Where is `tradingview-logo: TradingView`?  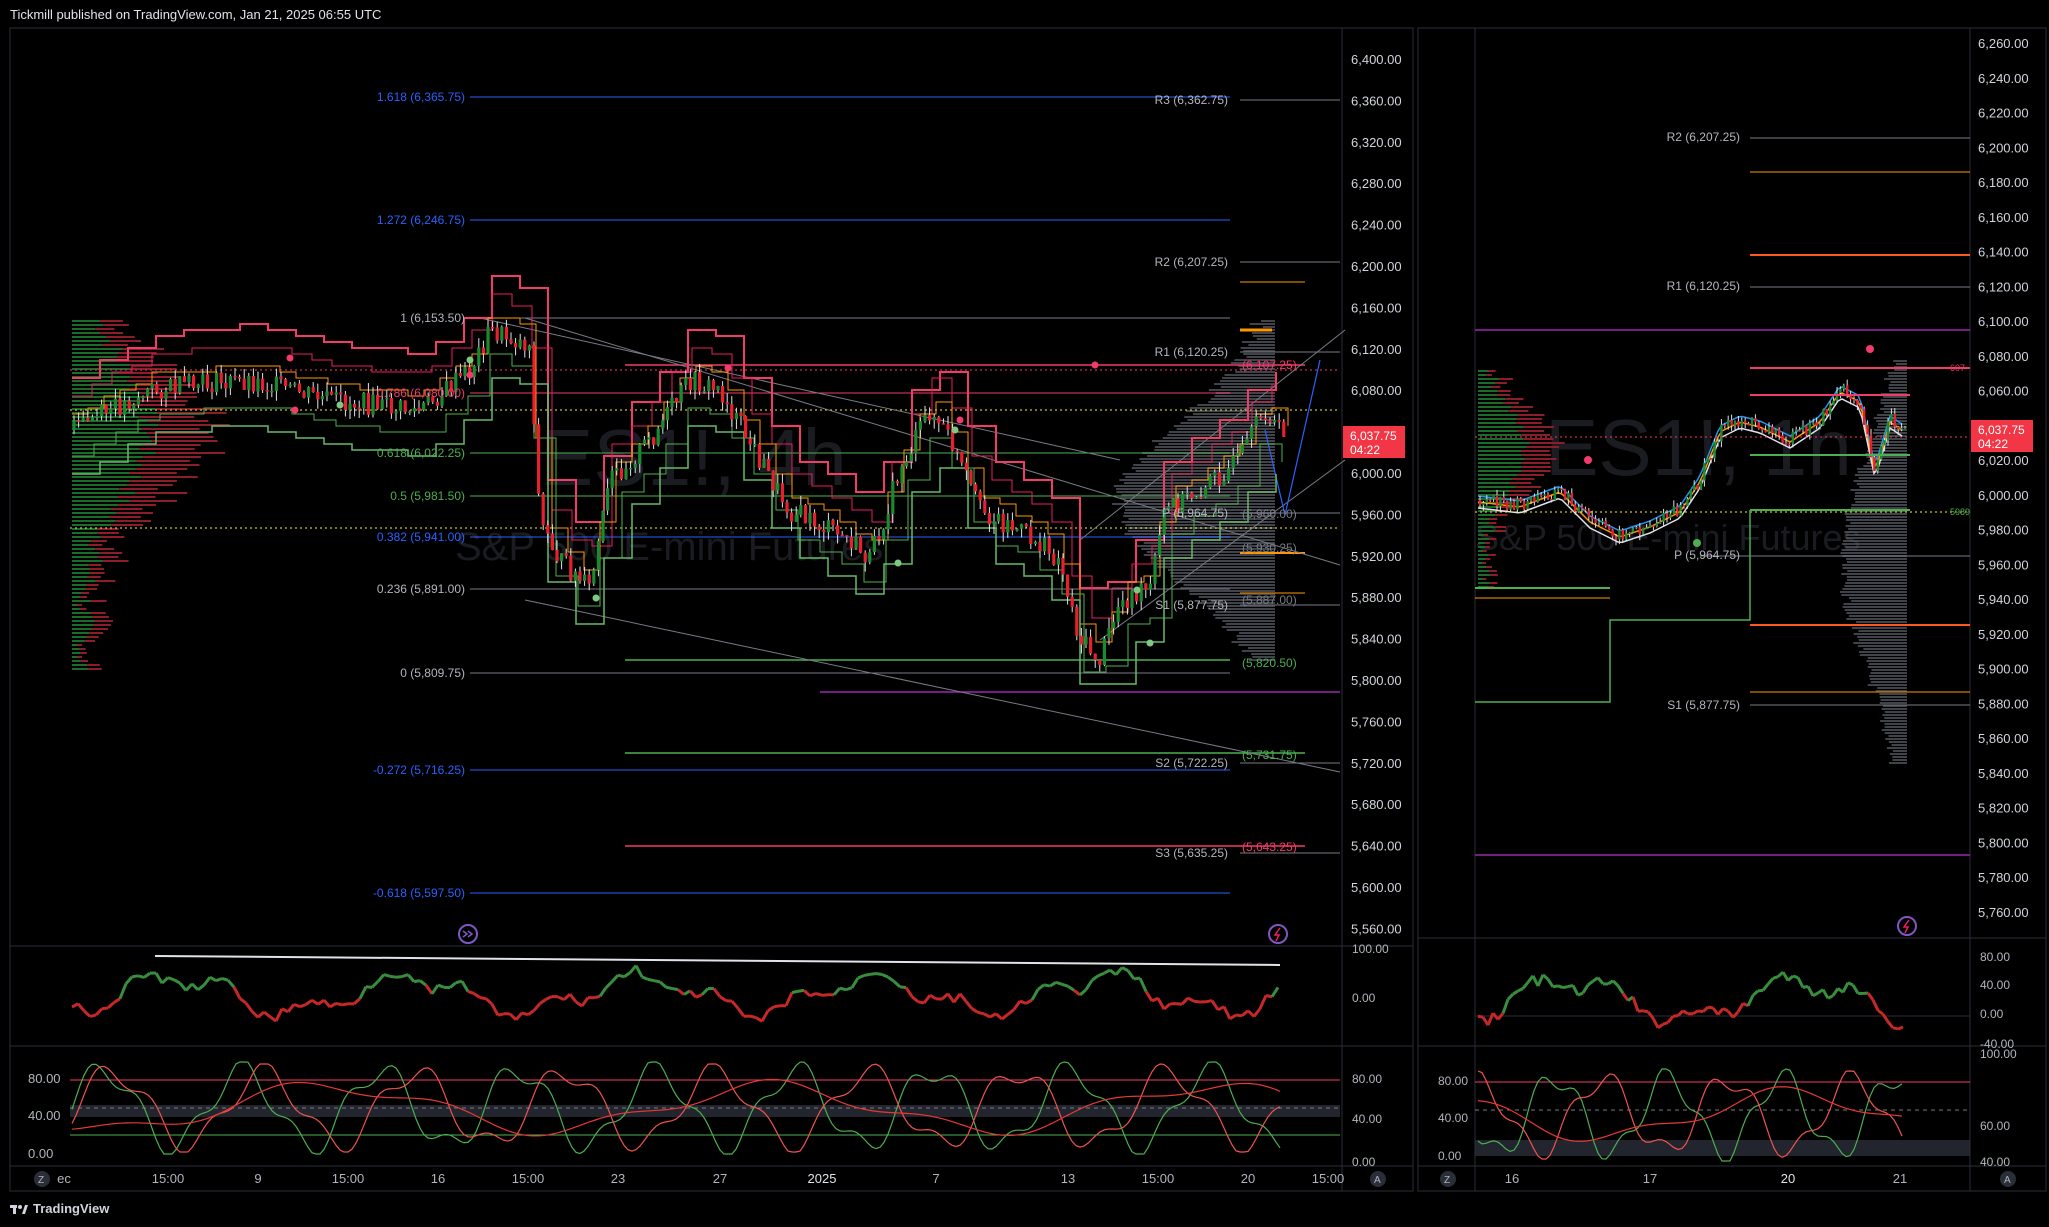
tradingview-logo: TradingView is located at coordinates (59, 1208).